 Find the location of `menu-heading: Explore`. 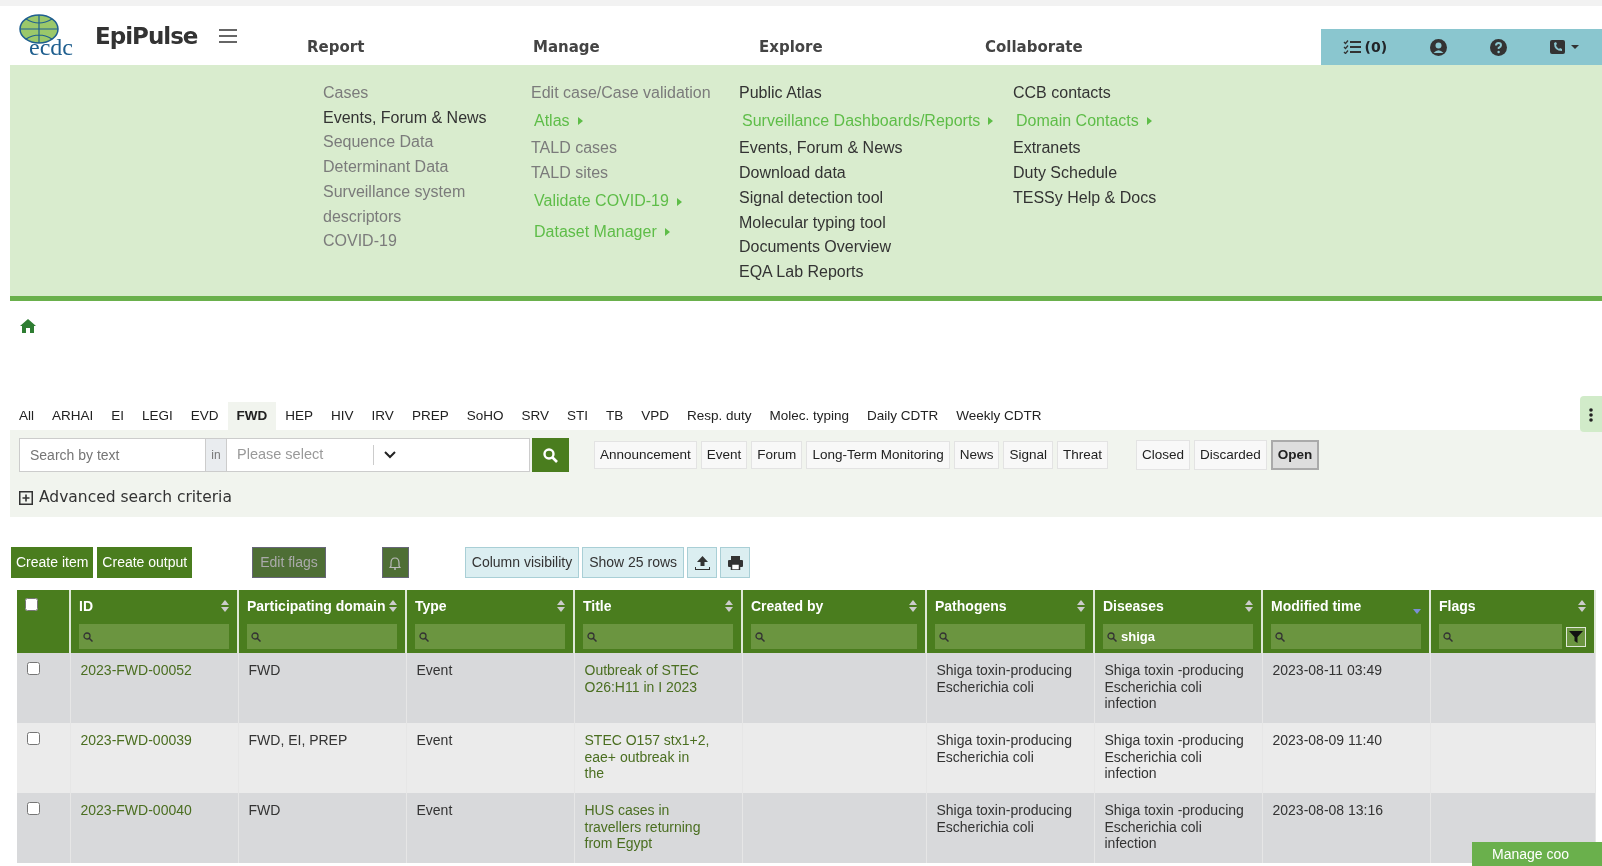

menu-heading: Explore is located at coordinates (872, 47).